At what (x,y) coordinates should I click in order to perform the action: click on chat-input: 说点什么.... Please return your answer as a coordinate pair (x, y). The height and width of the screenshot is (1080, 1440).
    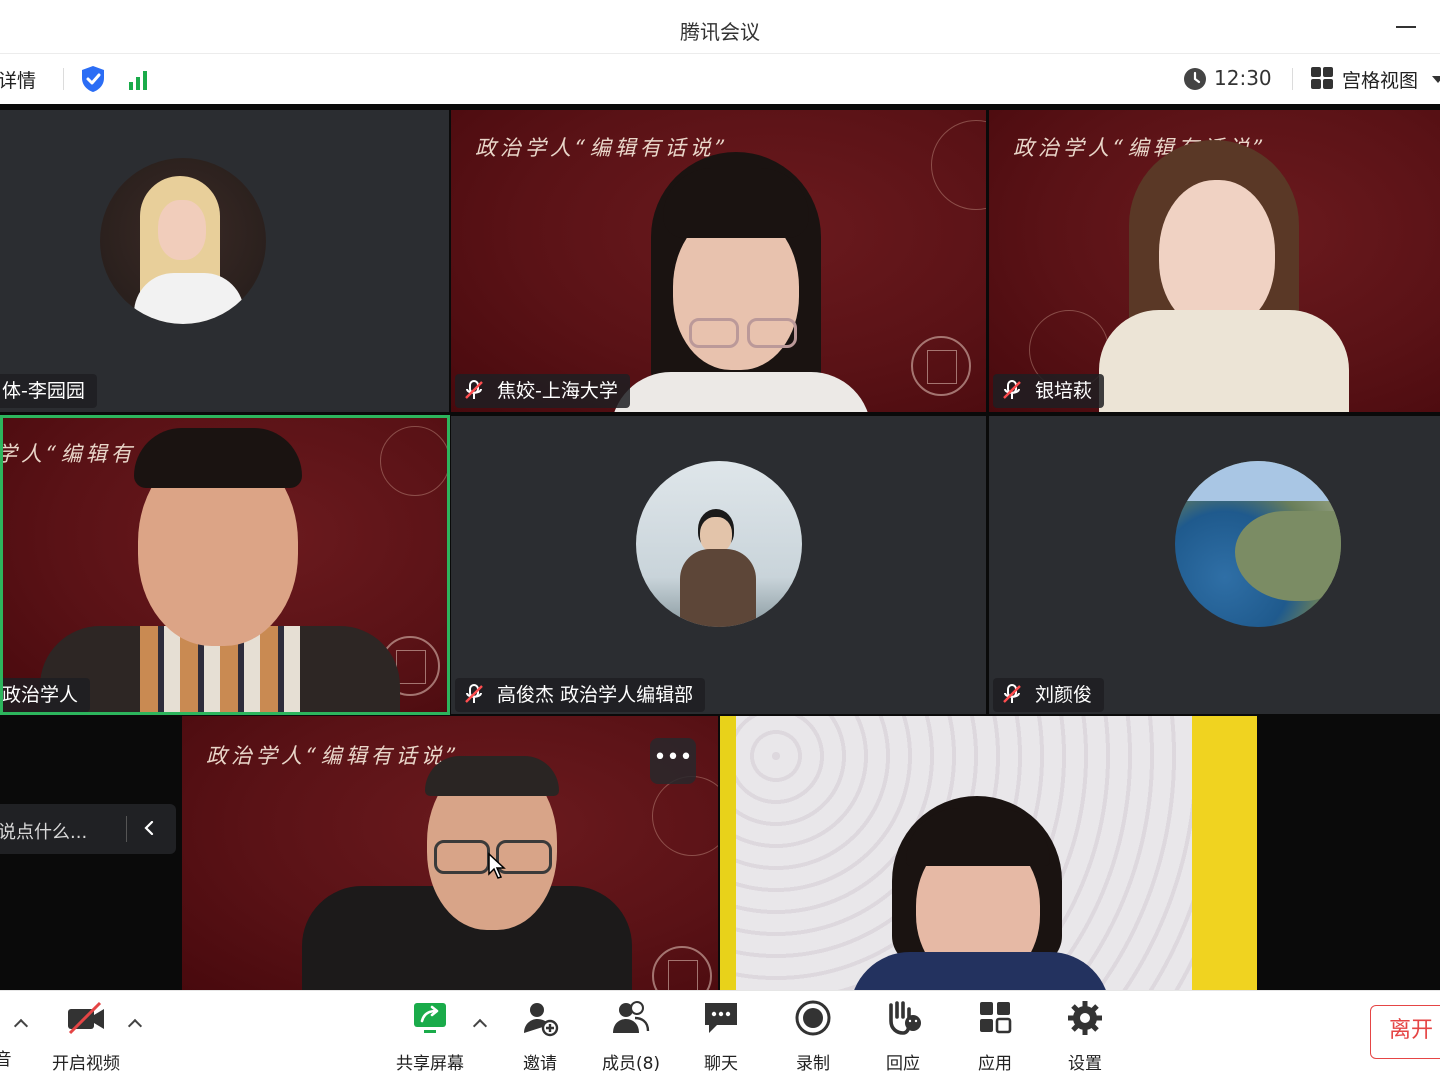
    Looking at the image, I should click on (88, 829).